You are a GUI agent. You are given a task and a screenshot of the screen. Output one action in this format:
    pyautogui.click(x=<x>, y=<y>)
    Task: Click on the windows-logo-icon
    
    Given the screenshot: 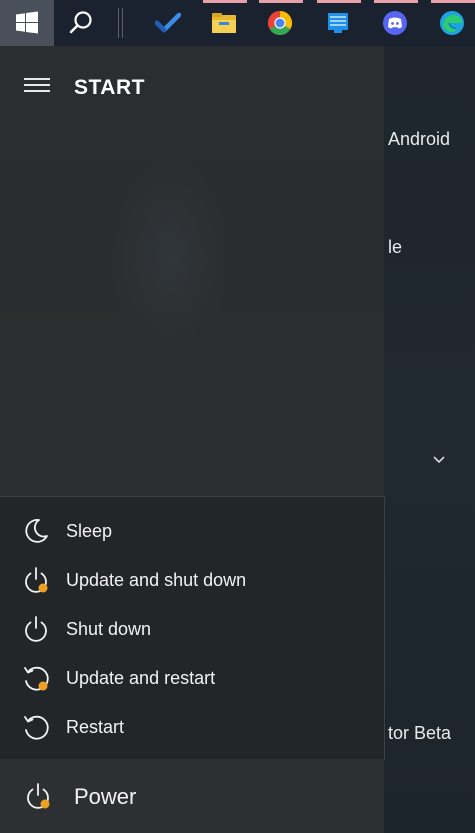 What is the action you would take?
    pyautogui.click(x=27, y=22)
    